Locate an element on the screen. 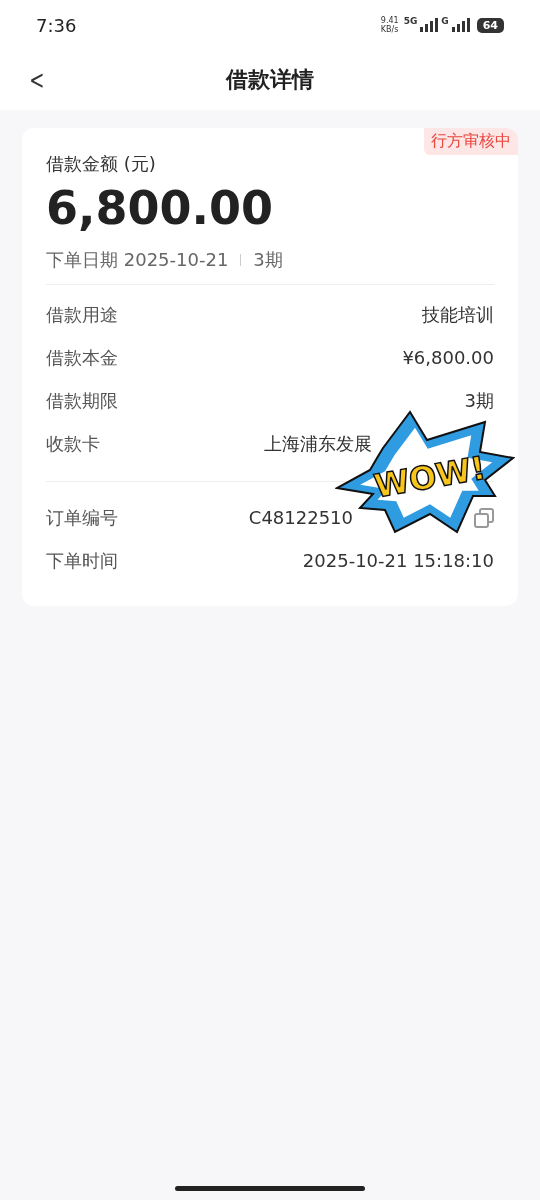  network-type: G is located at coordinates (445, 21).